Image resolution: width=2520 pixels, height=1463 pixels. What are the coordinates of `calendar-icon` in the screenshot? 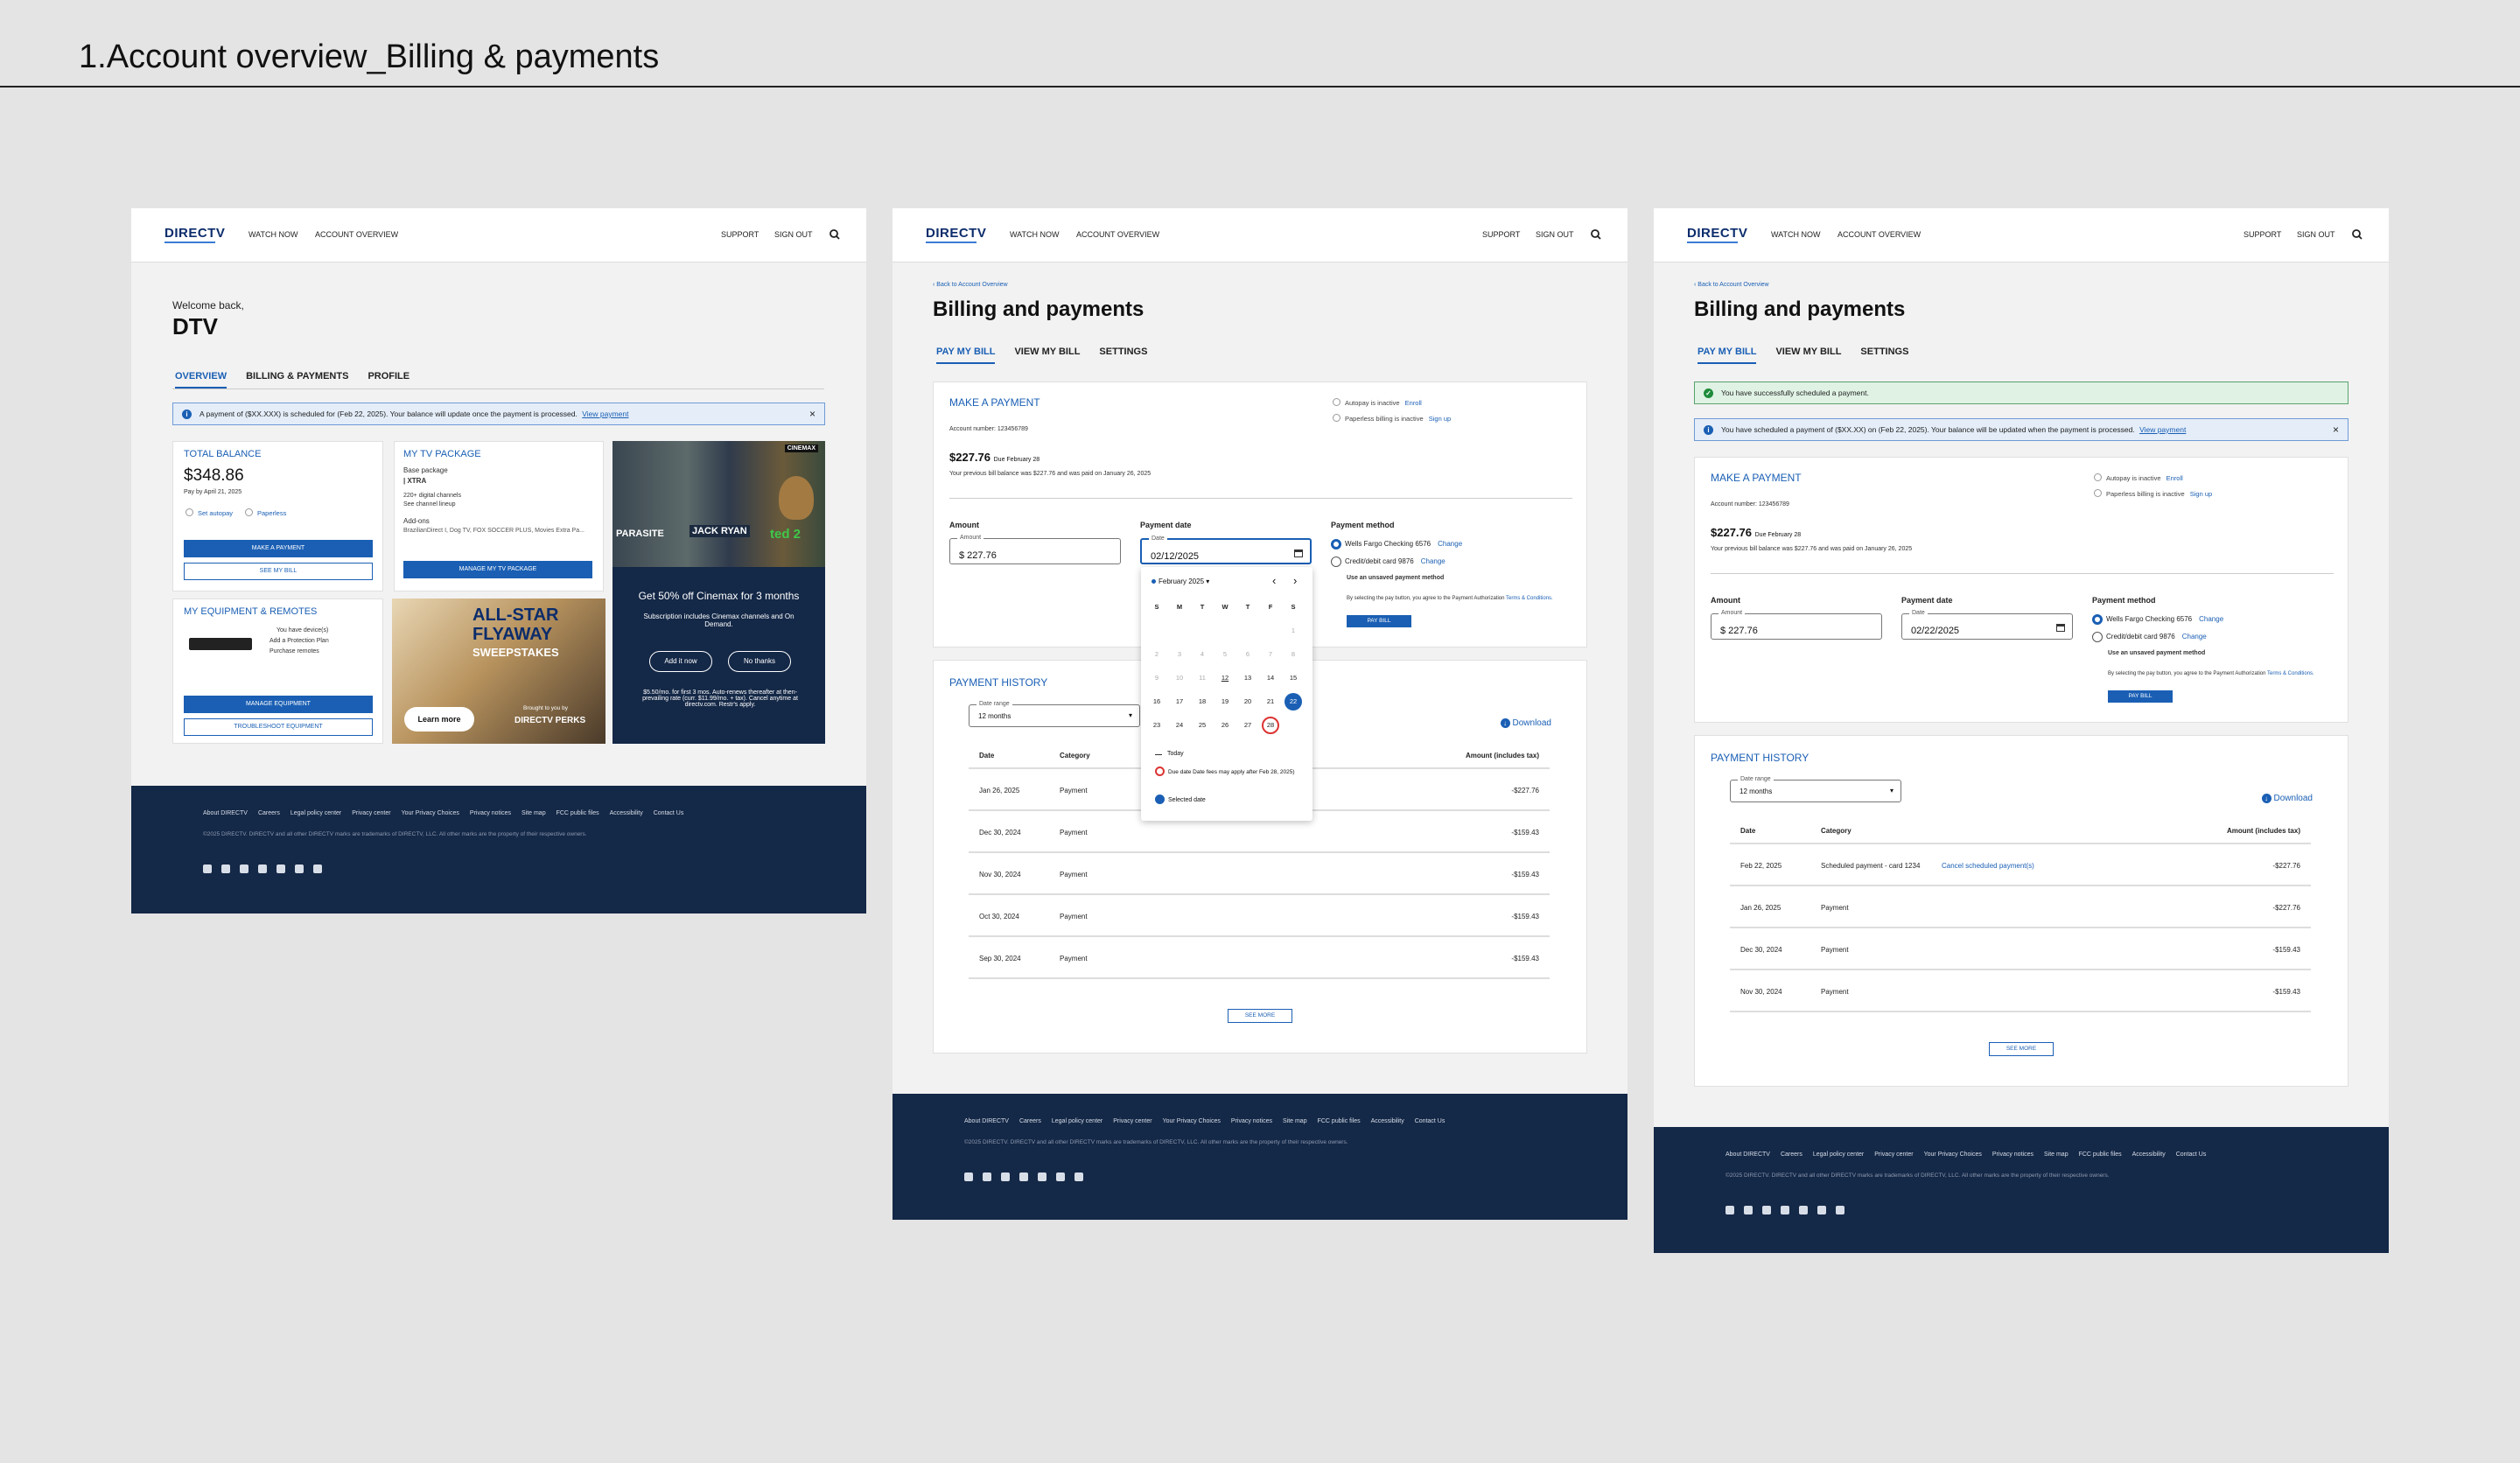 It's located at (2060, 628).